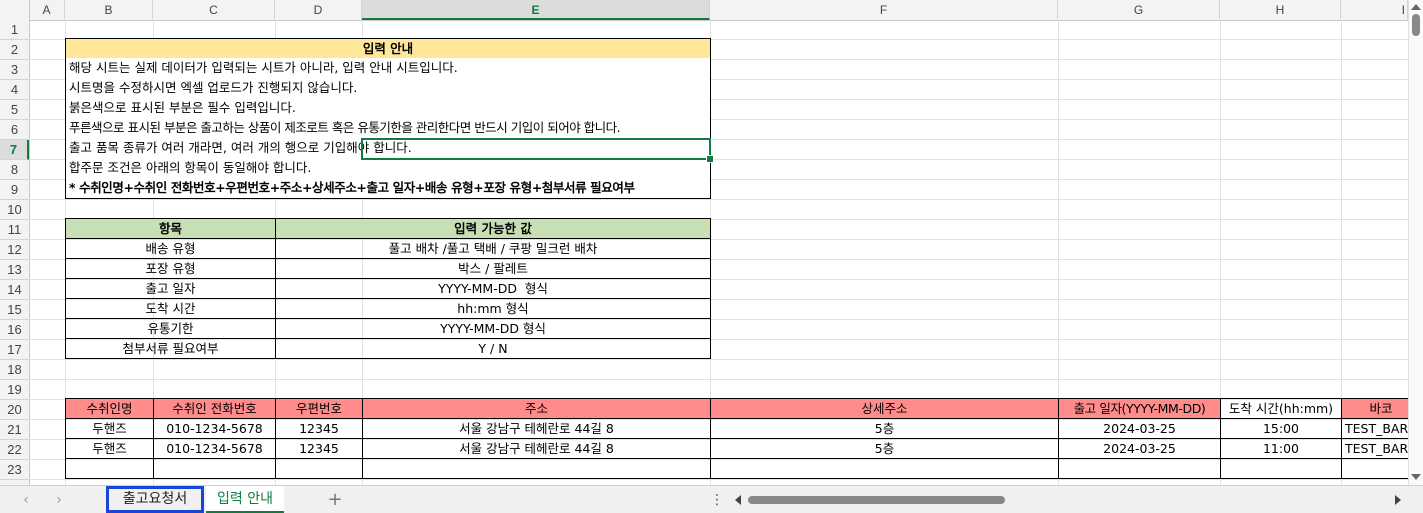 This screenshot has width=1423, height=513. Describe the element at coordinates (14, 250) in the screenshot. I see `row-header: 12` at that location.